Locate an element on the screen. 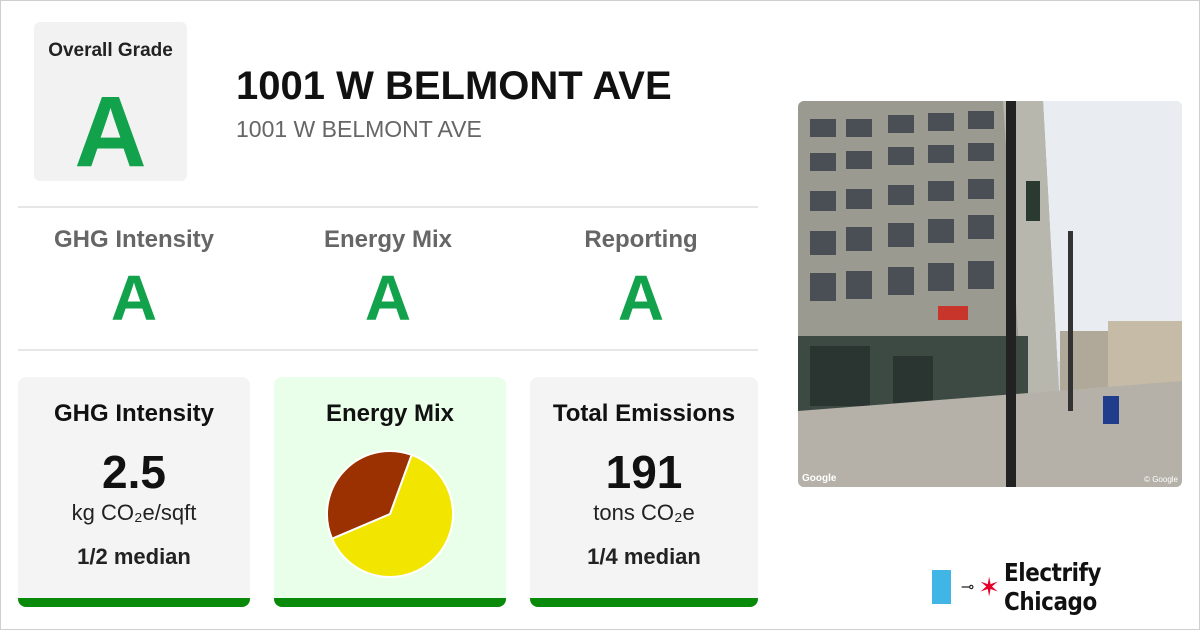 Image resolution: width=1200 pixels, height=630 pixels. mix-card-title: Energy Mix is located at coordinates (390, 413).